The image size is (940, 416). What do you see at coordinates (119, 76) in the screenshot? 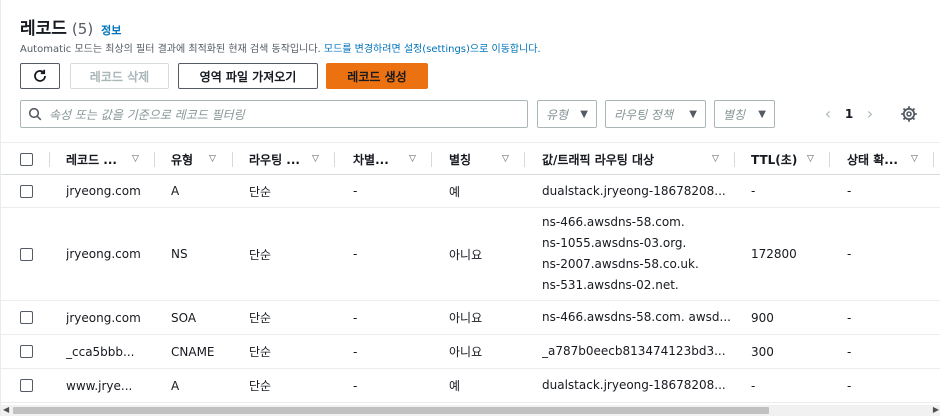
I see `delete-record-button: 레코드 삭제` at bounding box center [119, 76].